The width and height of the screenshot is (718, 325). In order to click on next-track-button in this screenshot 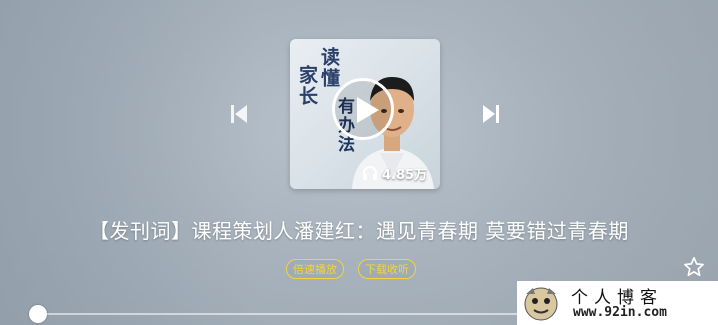, I will do `click(491, 114)`.